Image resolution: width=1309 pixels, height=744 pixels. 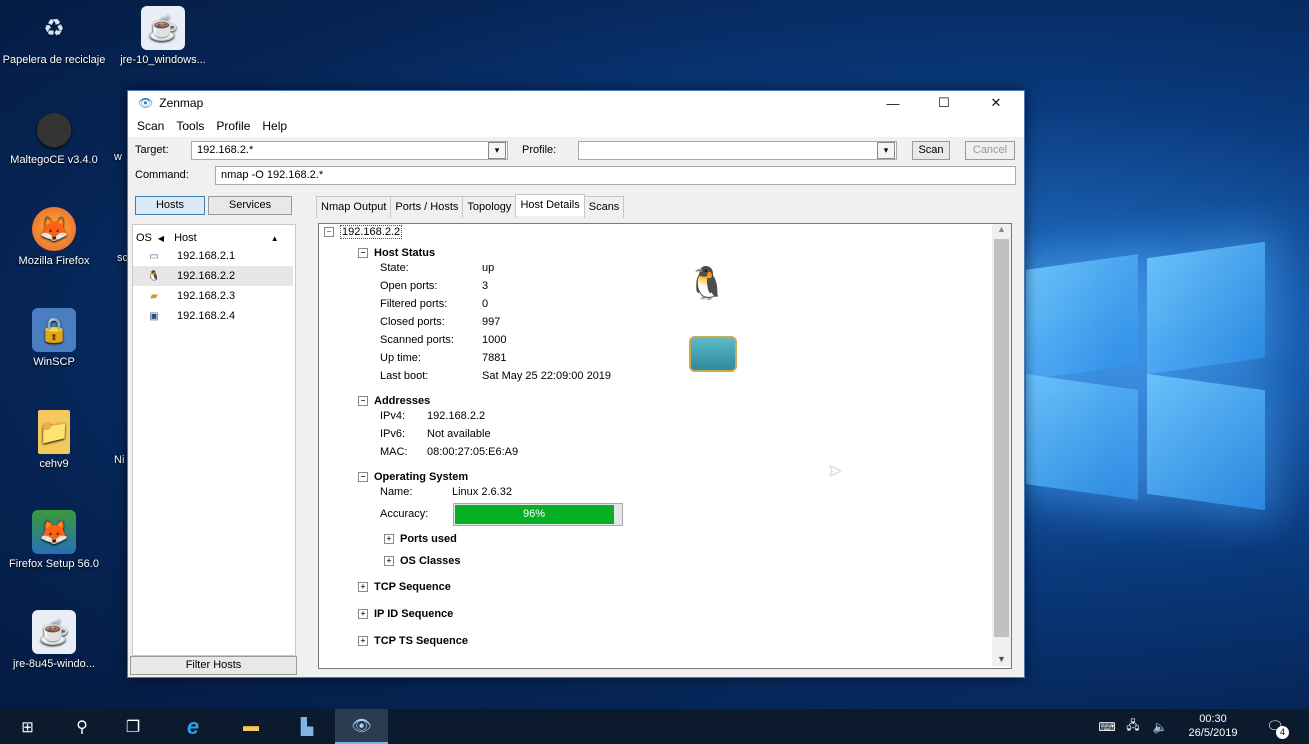 I want to click on details-scrollbar: ▲ ▼, so click(x=1001, y=445).